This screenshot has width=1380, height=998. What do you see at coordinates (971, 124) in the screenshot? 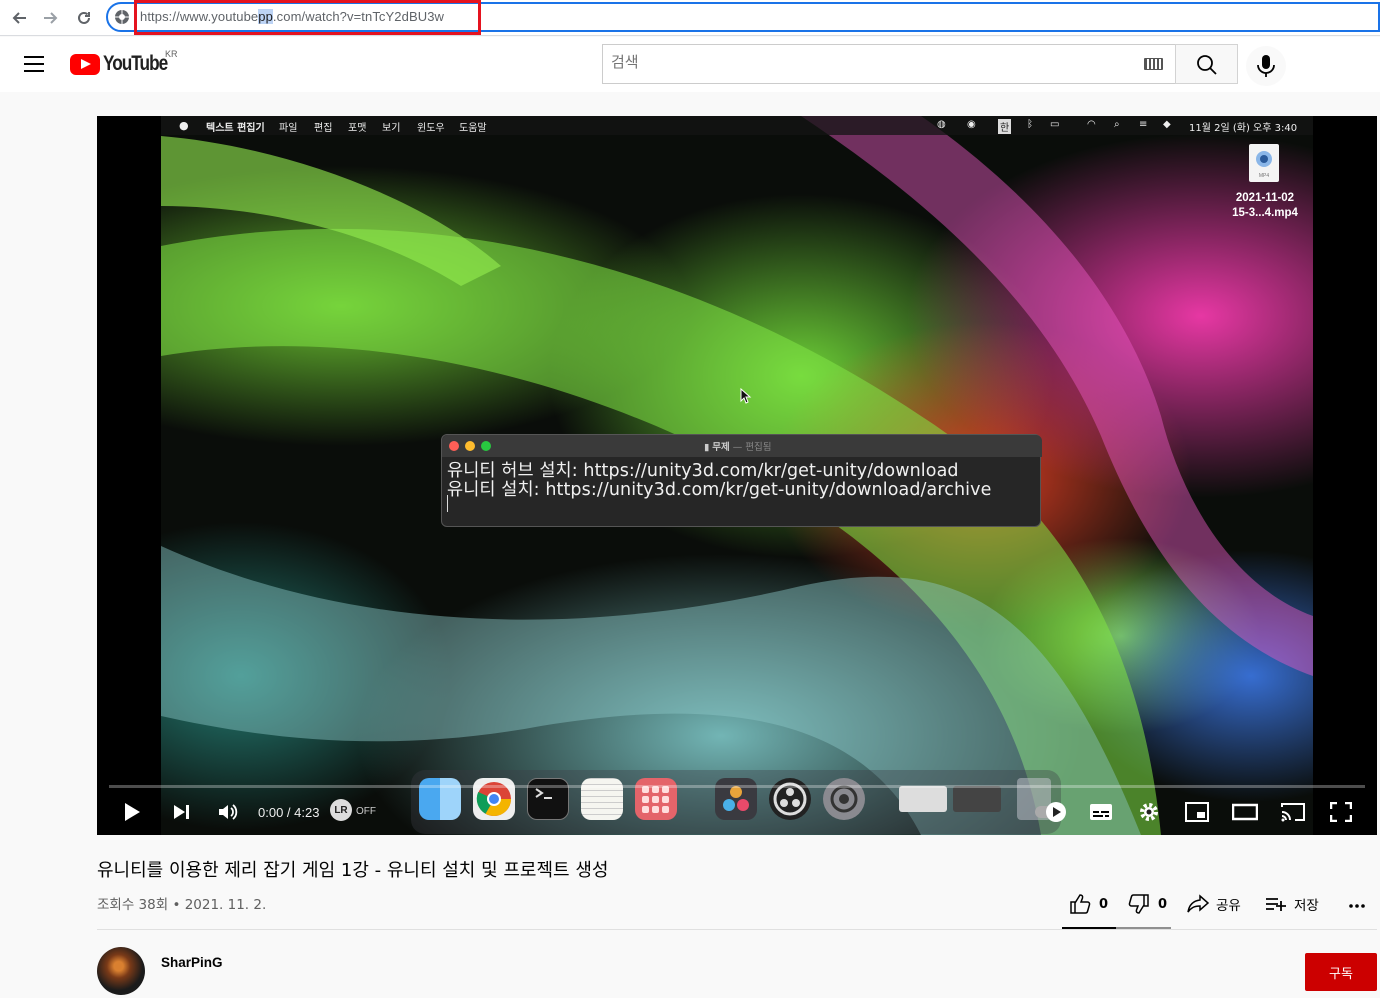
I see `status-app-icon: ◉` at bounding box center [971, 124].